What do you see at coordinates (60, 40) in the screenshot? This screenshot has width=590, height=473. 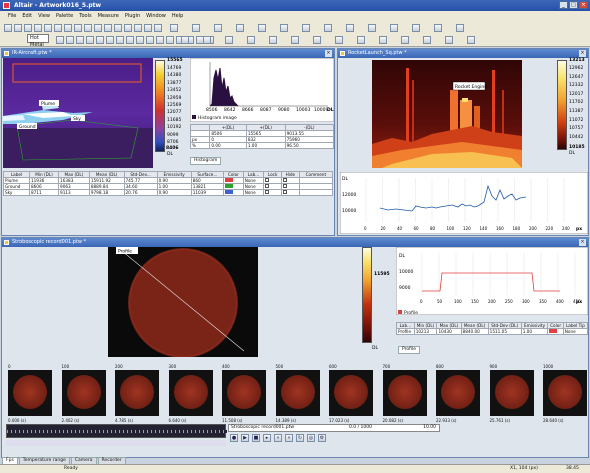 I see `polygon-icon` at bounding box center [60, 40].